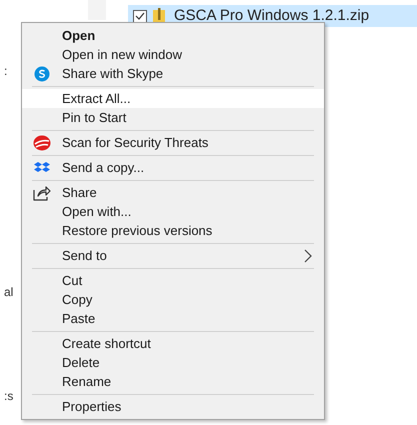  I want to click on cut-off-text: :s, so click(9, 396).